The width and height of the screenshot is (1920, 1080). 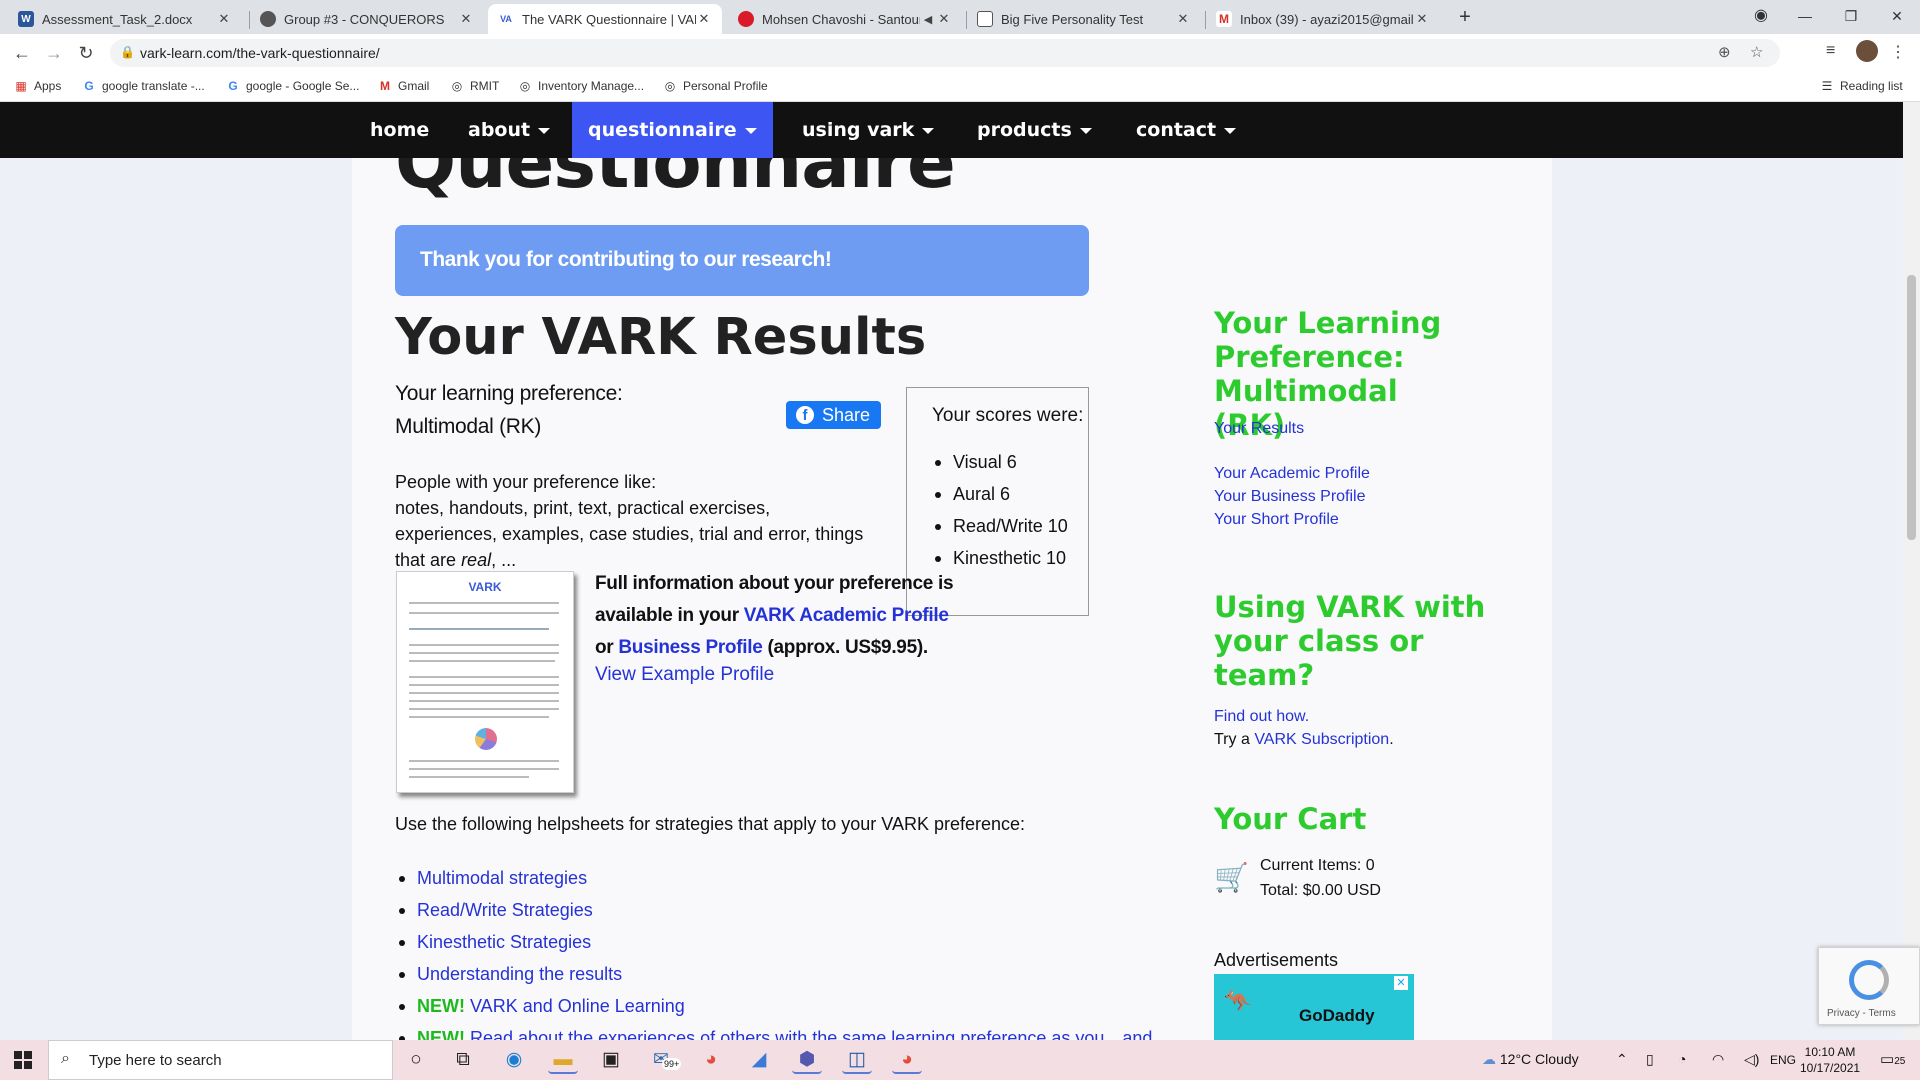 What do you see at coordinates (1898, 52) in the screenshot?
I see `menu-icon: ⋮` at bounding box center [1898, 52].